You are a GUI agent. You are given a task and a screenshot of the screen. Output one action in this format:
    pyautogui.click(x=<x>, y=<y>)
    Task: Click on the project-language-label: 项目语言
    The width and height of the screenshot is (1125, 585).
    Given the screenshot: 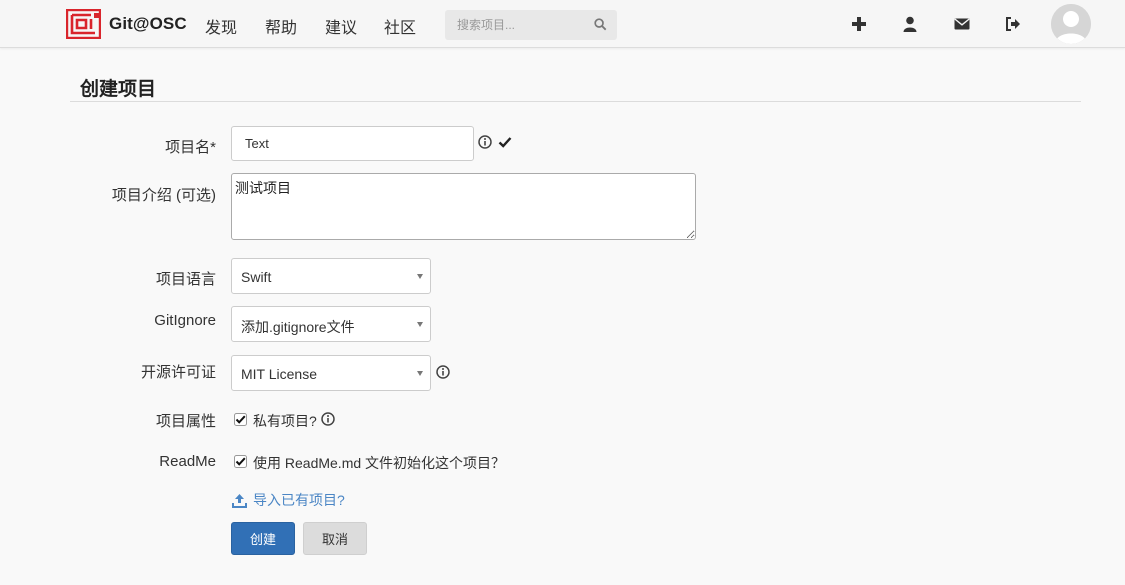 What is the action you would take?
    pyautogui.click(x=185, y=279)
    